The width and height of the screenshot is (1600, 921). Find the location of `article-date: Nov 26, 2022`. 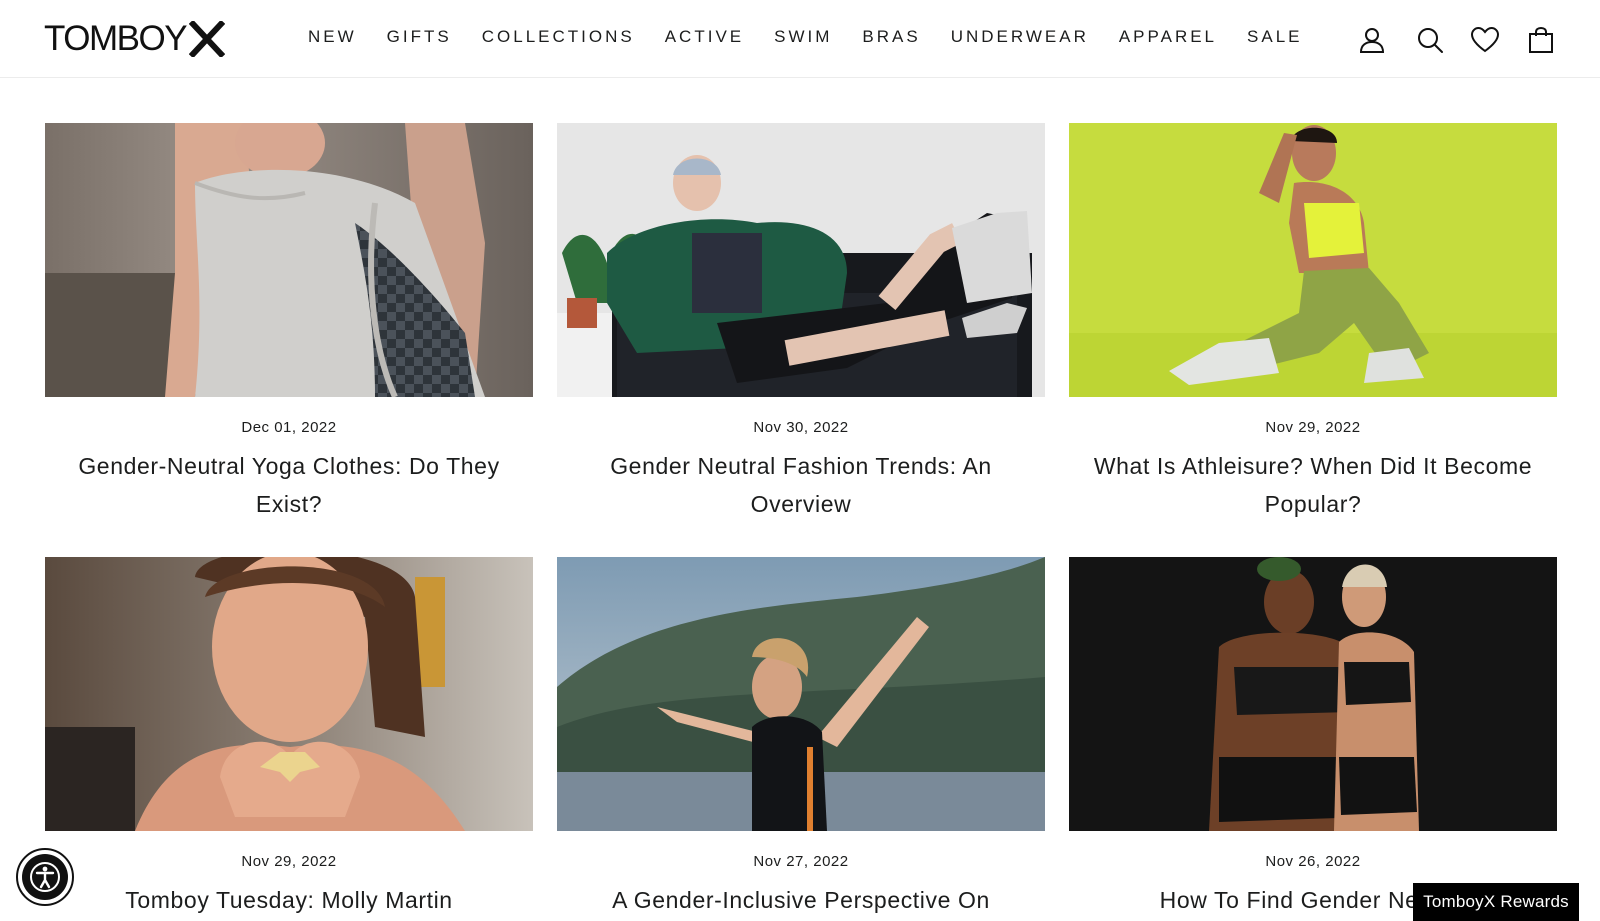

article-date: Nov 26, 2022 is located at coordinates (1313, 861).